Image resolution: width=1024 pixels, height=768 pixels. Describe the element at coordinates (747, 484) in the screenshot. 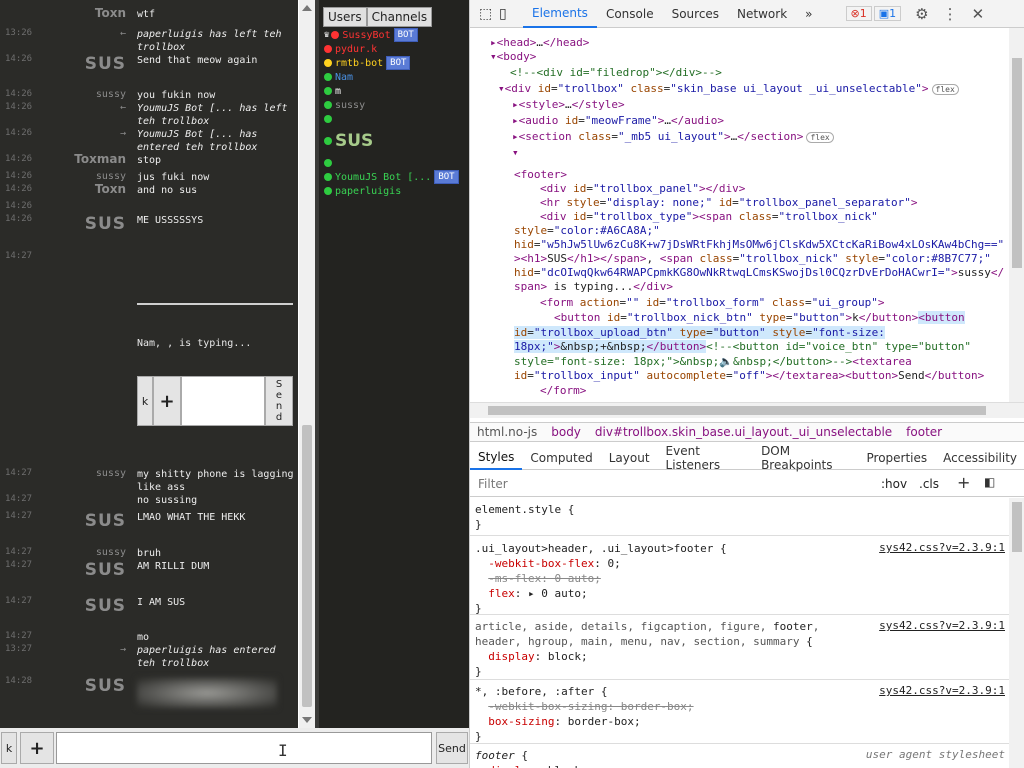

I see `styles-filter: Filter :hov .cls + ◧` at that location.